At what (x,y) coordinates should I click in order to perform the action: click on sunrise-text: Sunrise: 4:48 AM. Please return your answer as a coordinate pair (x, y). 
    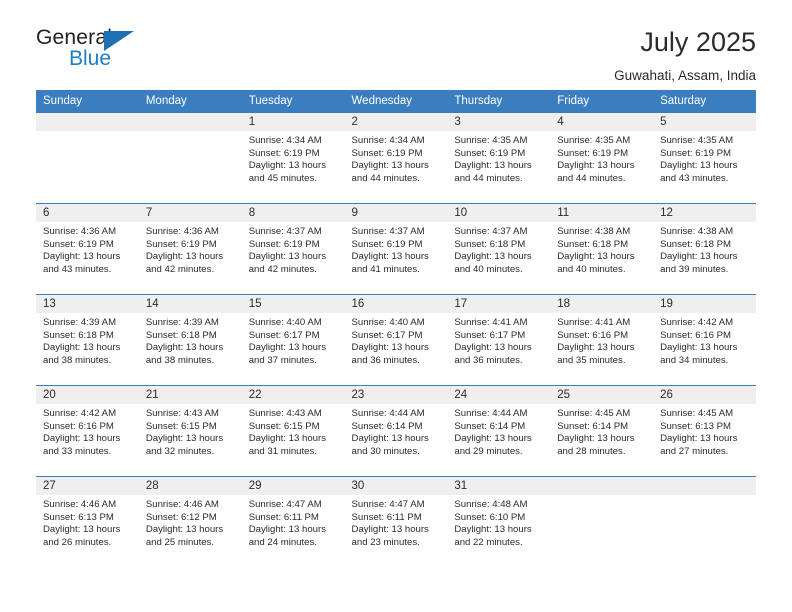
    Looking at the image, I should click on (491, 504).